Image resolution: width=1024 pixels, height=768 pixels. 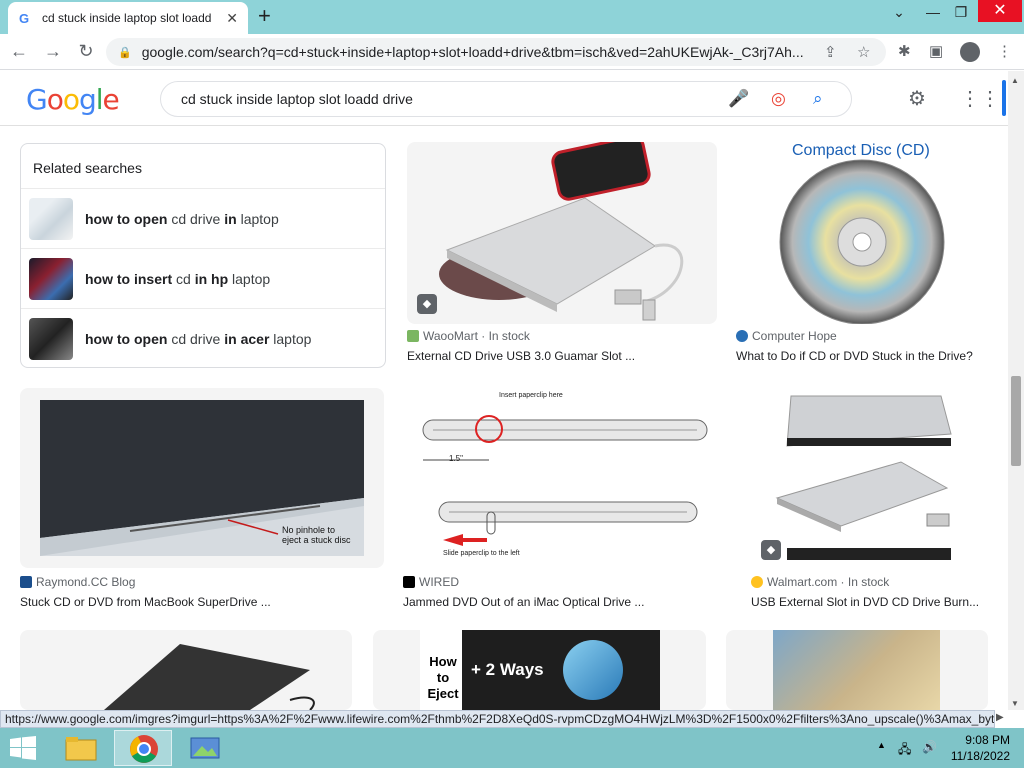 I want to click on account-accent, so click(x=1004, y=98).